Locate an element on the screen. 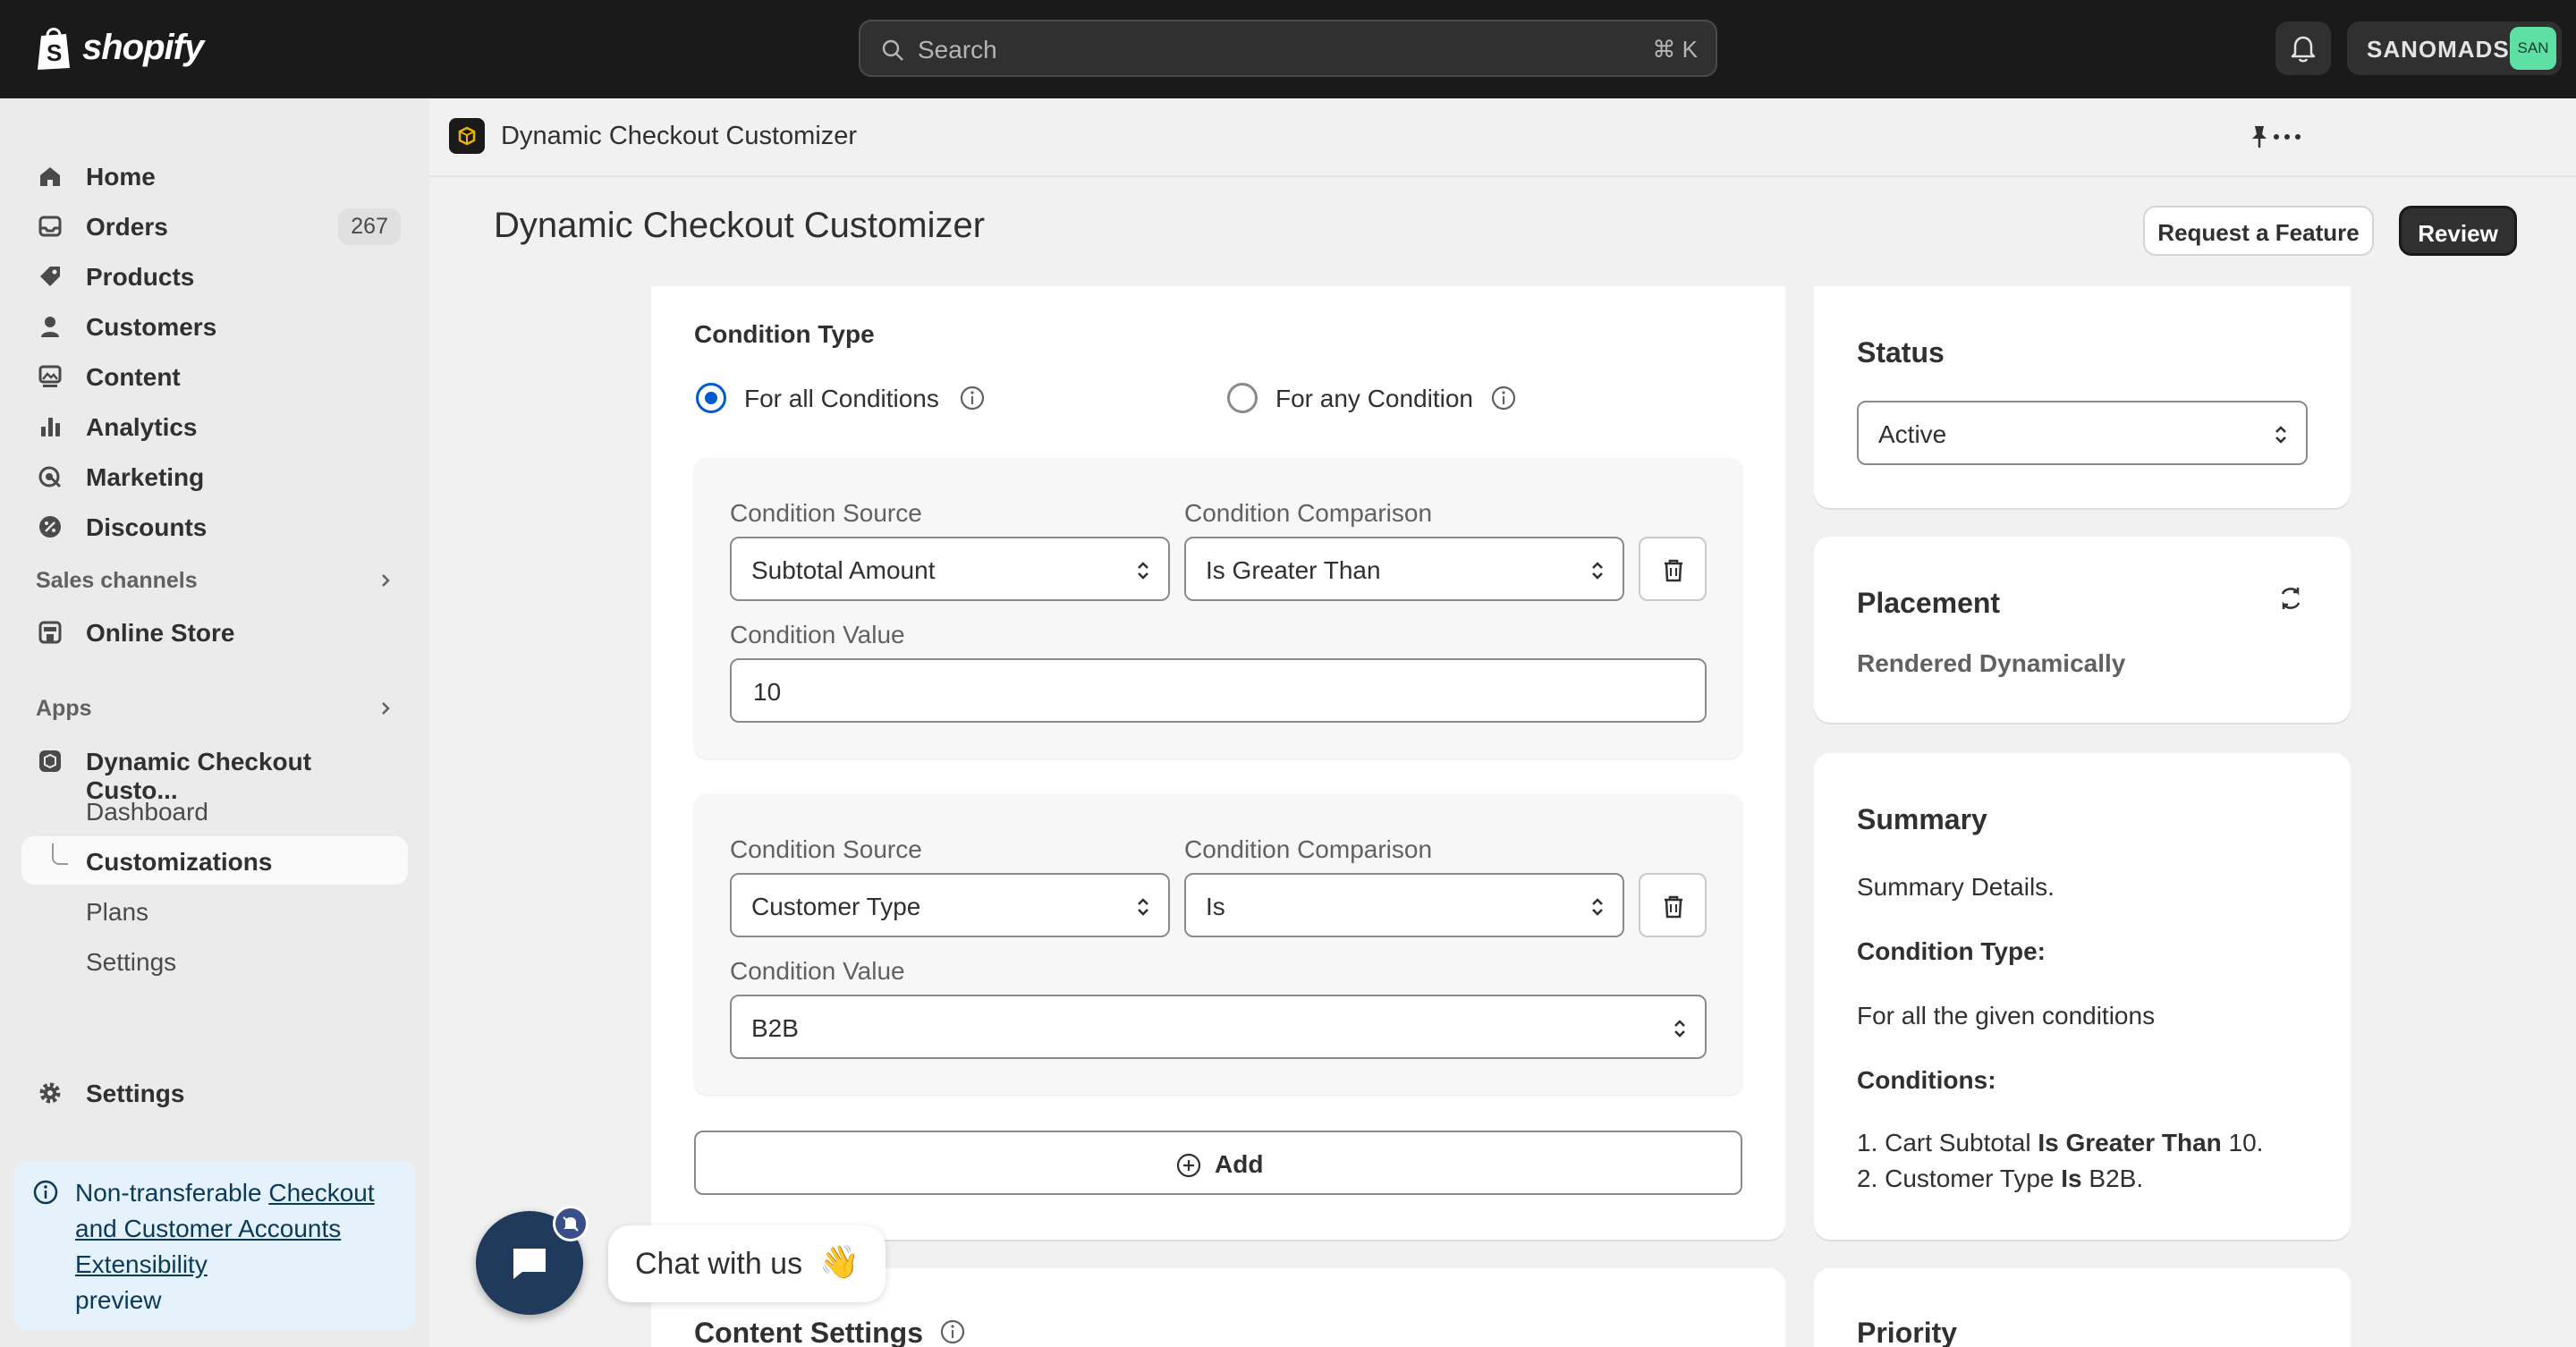 This screenshot has width=2576, height=1347. shopify-logo: S shopify is located at coordinates (119, 47).